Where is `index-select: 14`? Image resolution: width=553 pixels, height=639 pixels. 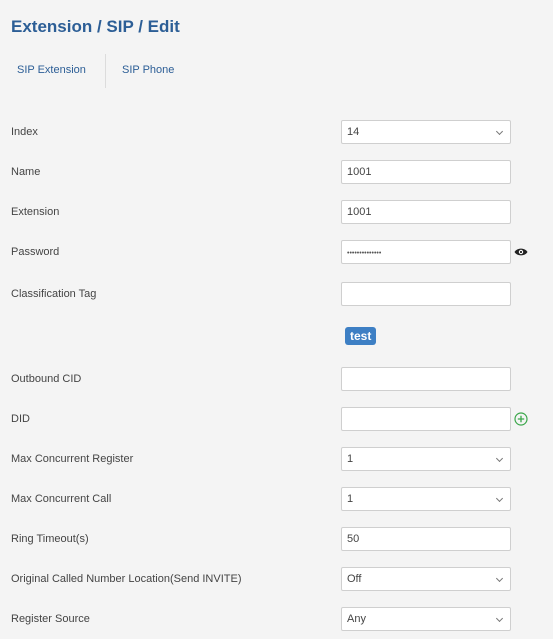
index-select: 14 is located at coordinates (426, 132).